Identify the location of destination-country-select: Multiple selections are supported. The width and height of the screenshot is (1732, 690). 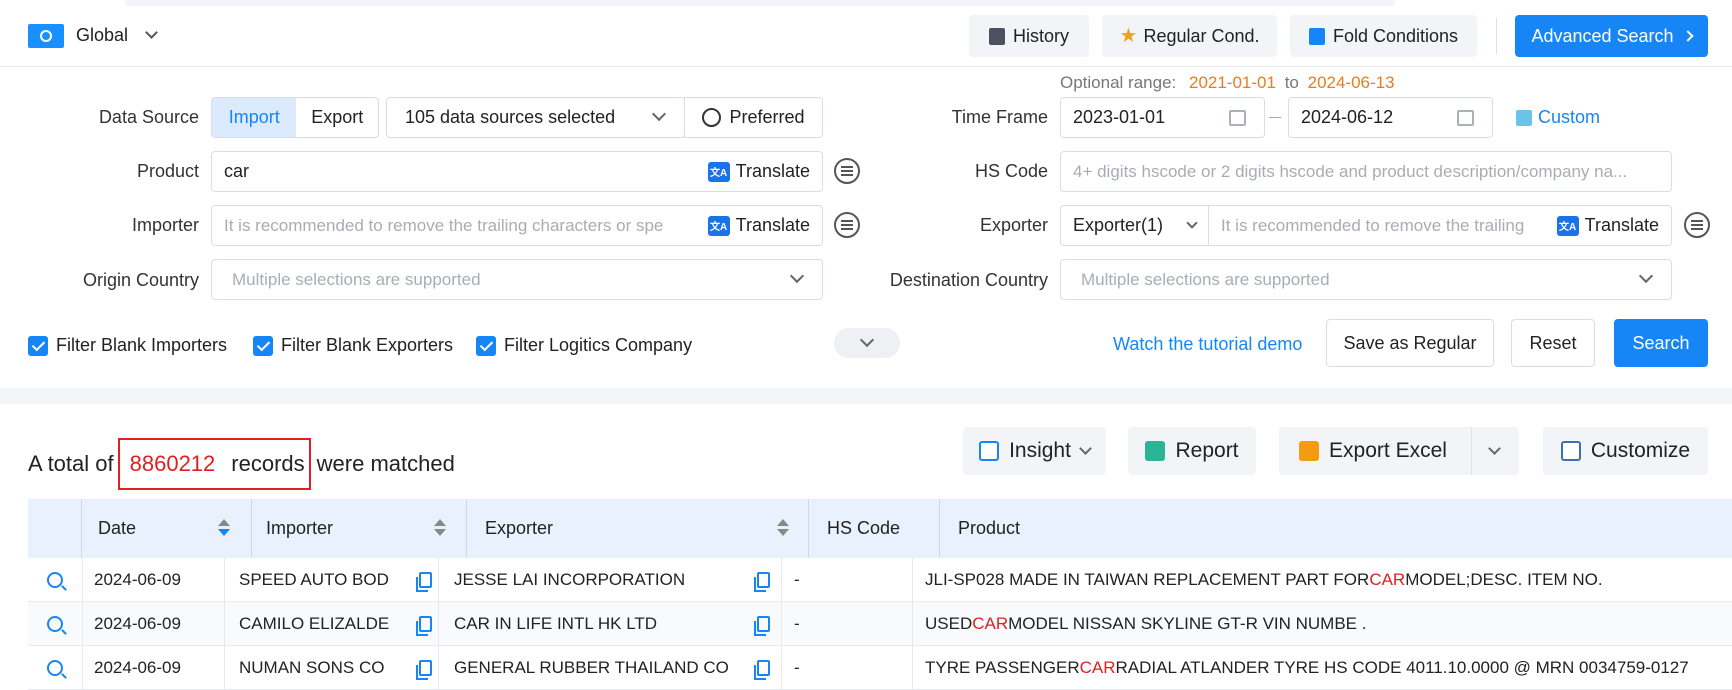
(1366, 279).